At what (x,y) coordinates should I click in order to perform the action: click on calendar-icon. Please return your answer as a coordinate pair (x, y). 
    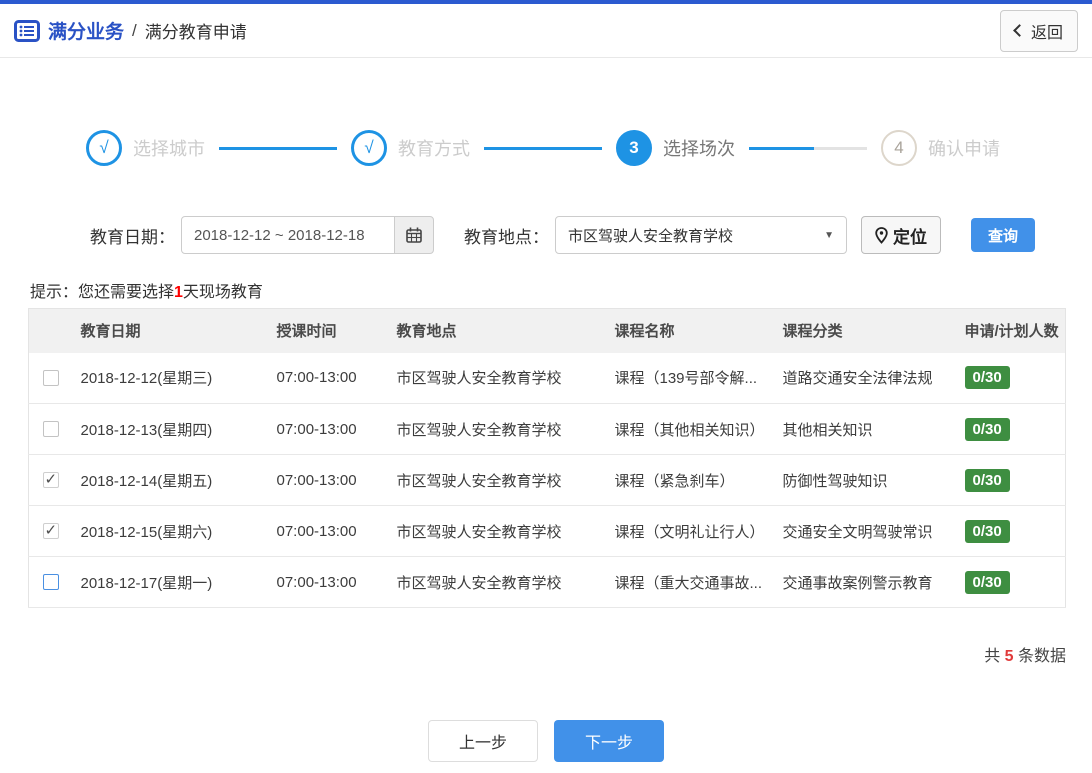
    Looking at the image, I should click on (414, 235).